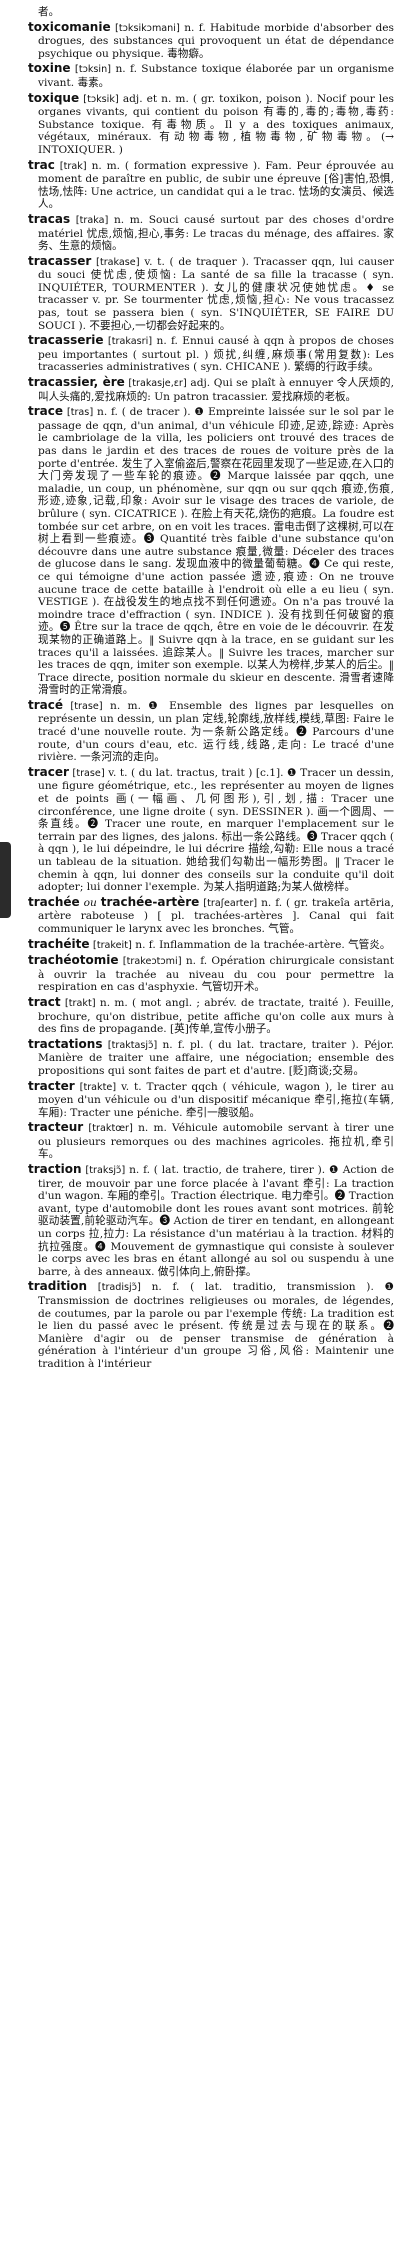 Image resolution: width=402 pixels, height=2263 pixels. What do you see at coordinates (59, 943) in the screenshot?
I see `headword: trachéite` at bounding box center [59, 943].